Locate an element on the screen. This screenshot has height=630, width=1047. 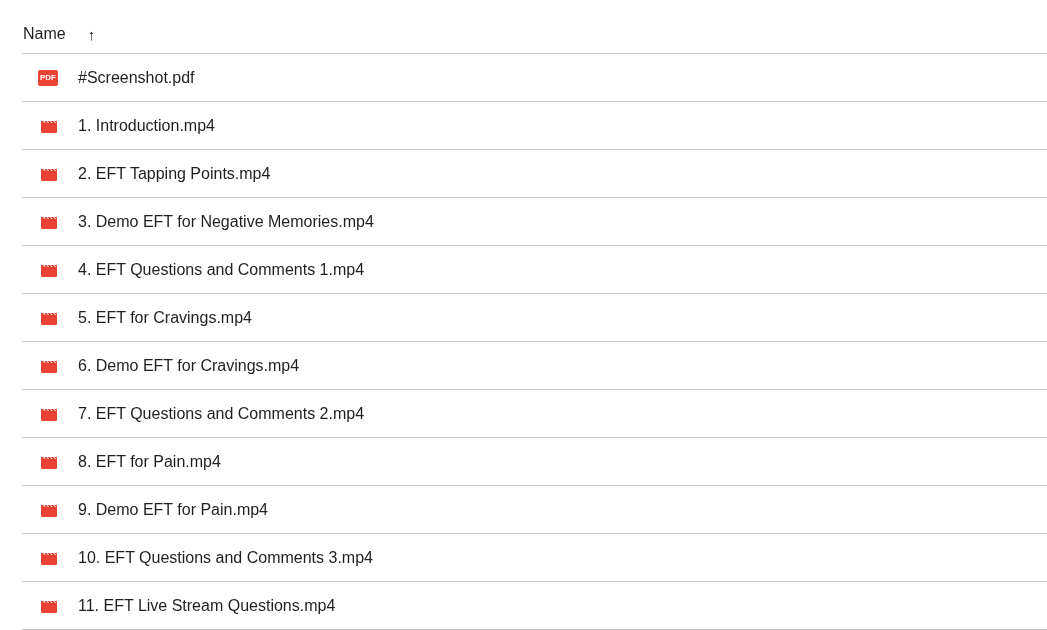
file-name: #Screenshot.pdf is located at coordinates (136, 77).